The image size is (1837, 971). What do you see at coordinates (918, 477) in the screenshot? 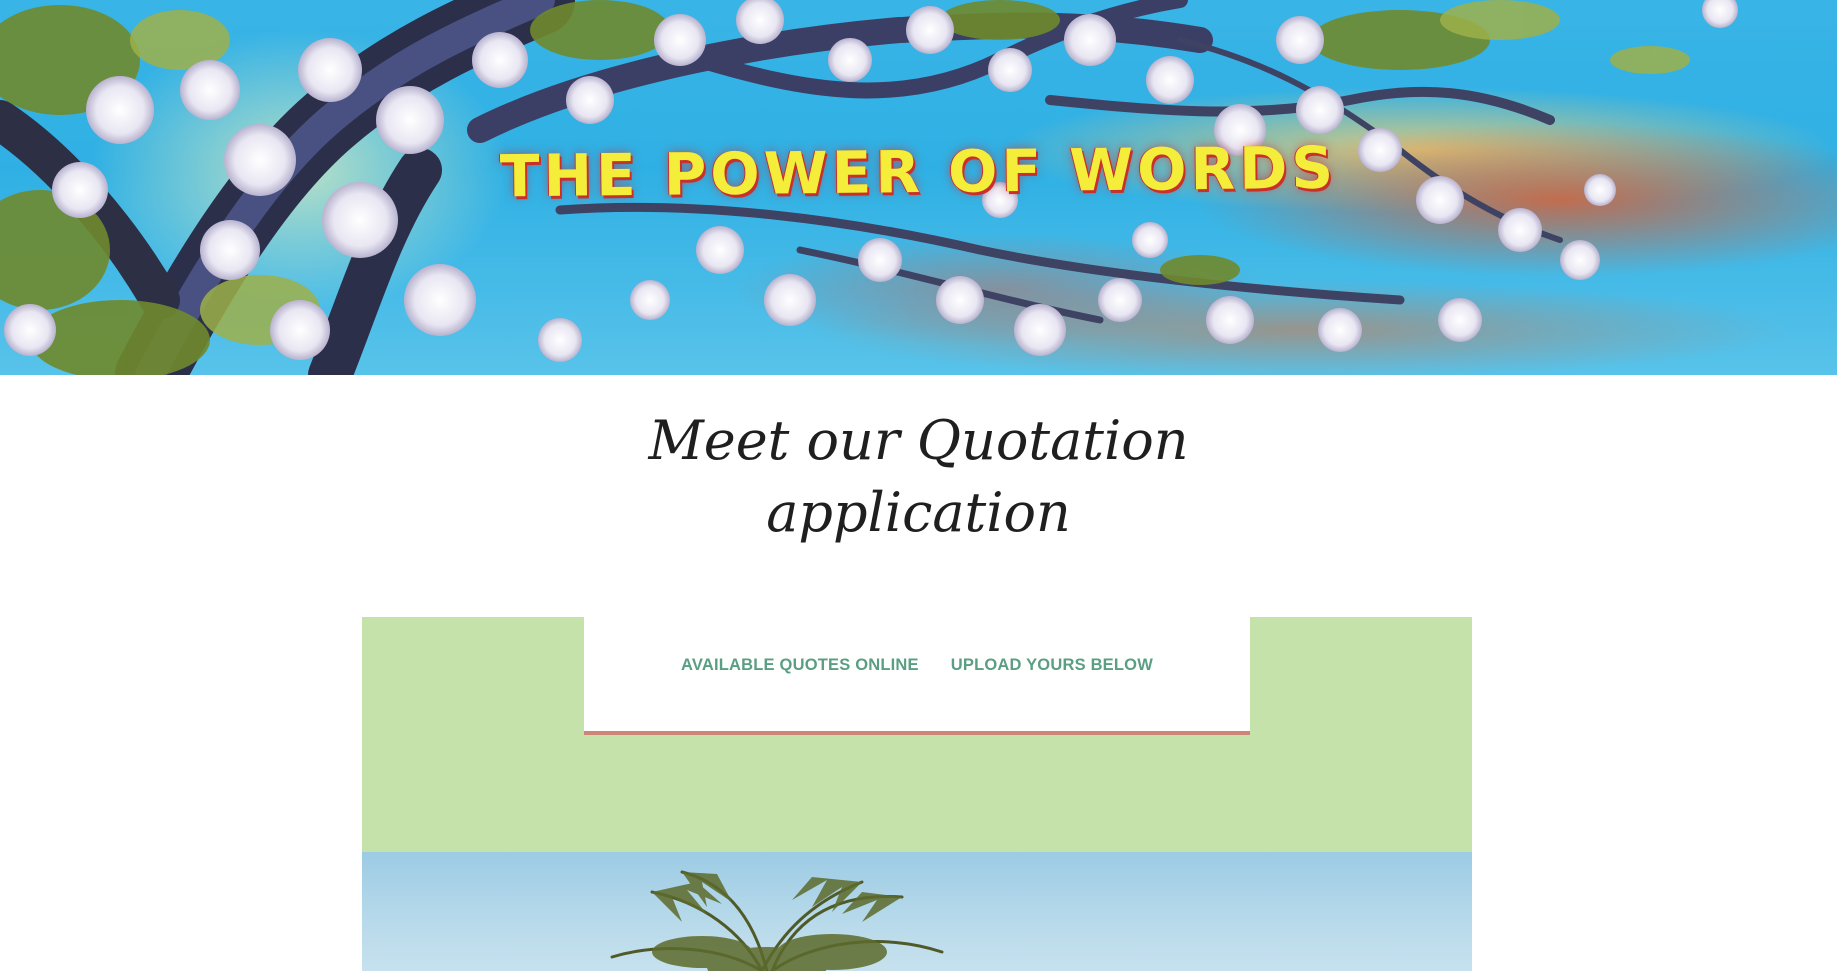
I see `page-heading: Meet our Quotation application` at bounding box center [918, 477].